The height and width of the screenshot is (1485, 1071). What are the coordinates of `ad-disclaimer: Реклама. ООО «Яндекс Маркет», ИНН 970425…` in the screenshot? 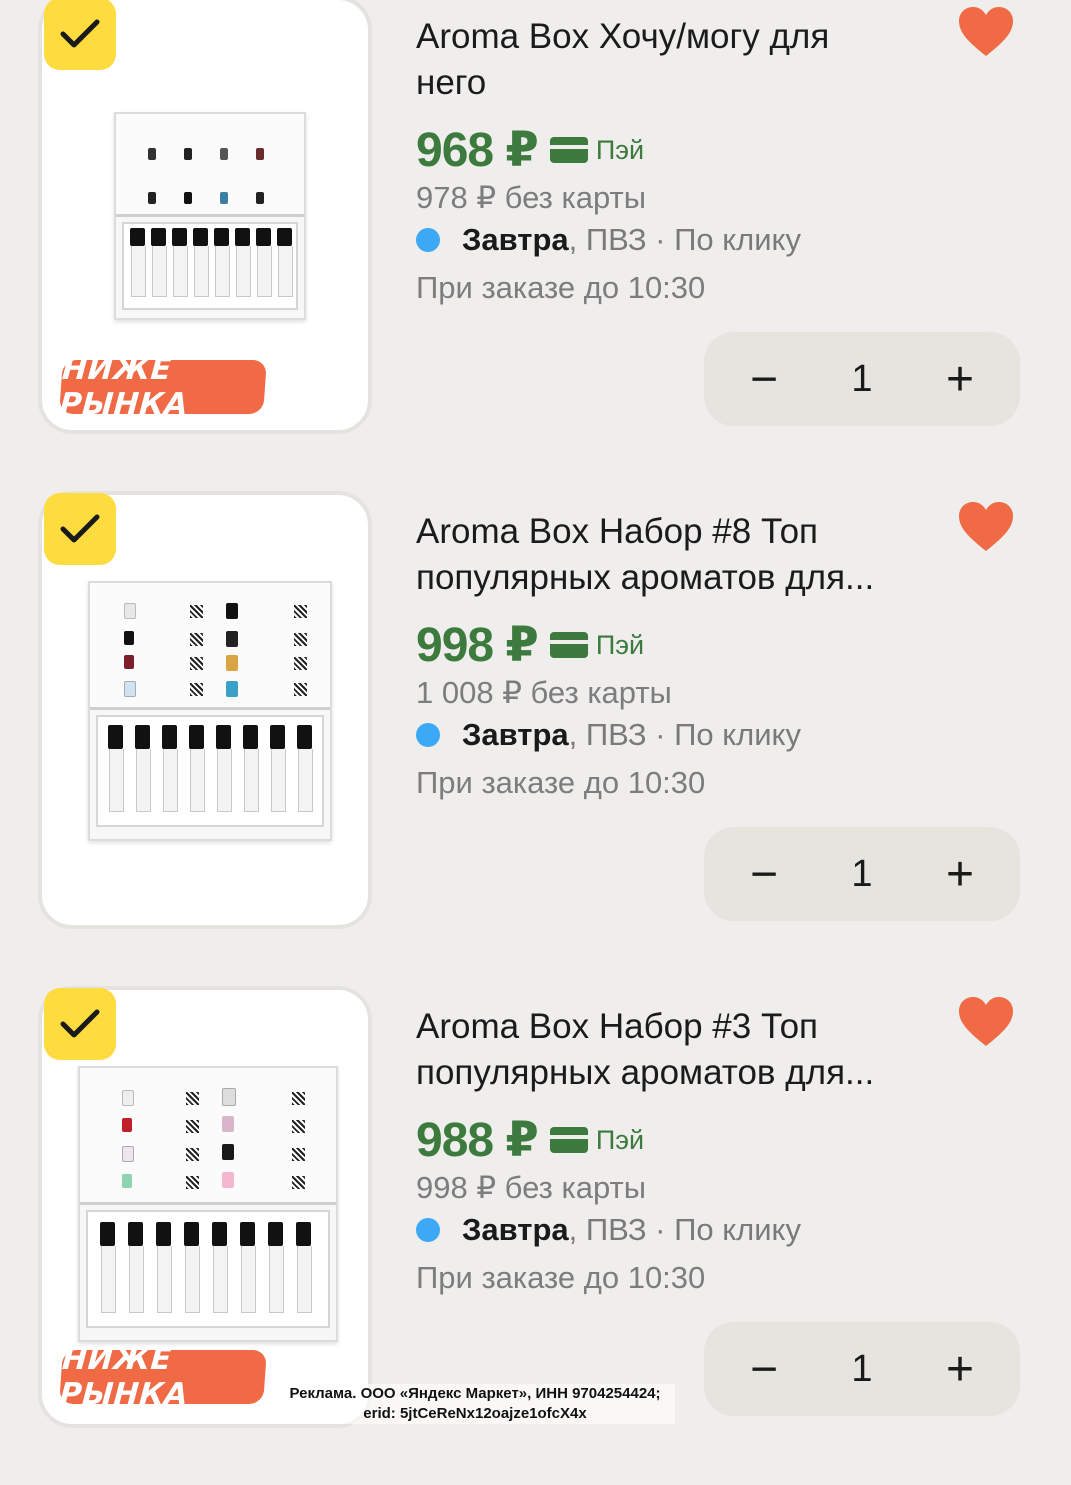 It's located at (475, 1404).